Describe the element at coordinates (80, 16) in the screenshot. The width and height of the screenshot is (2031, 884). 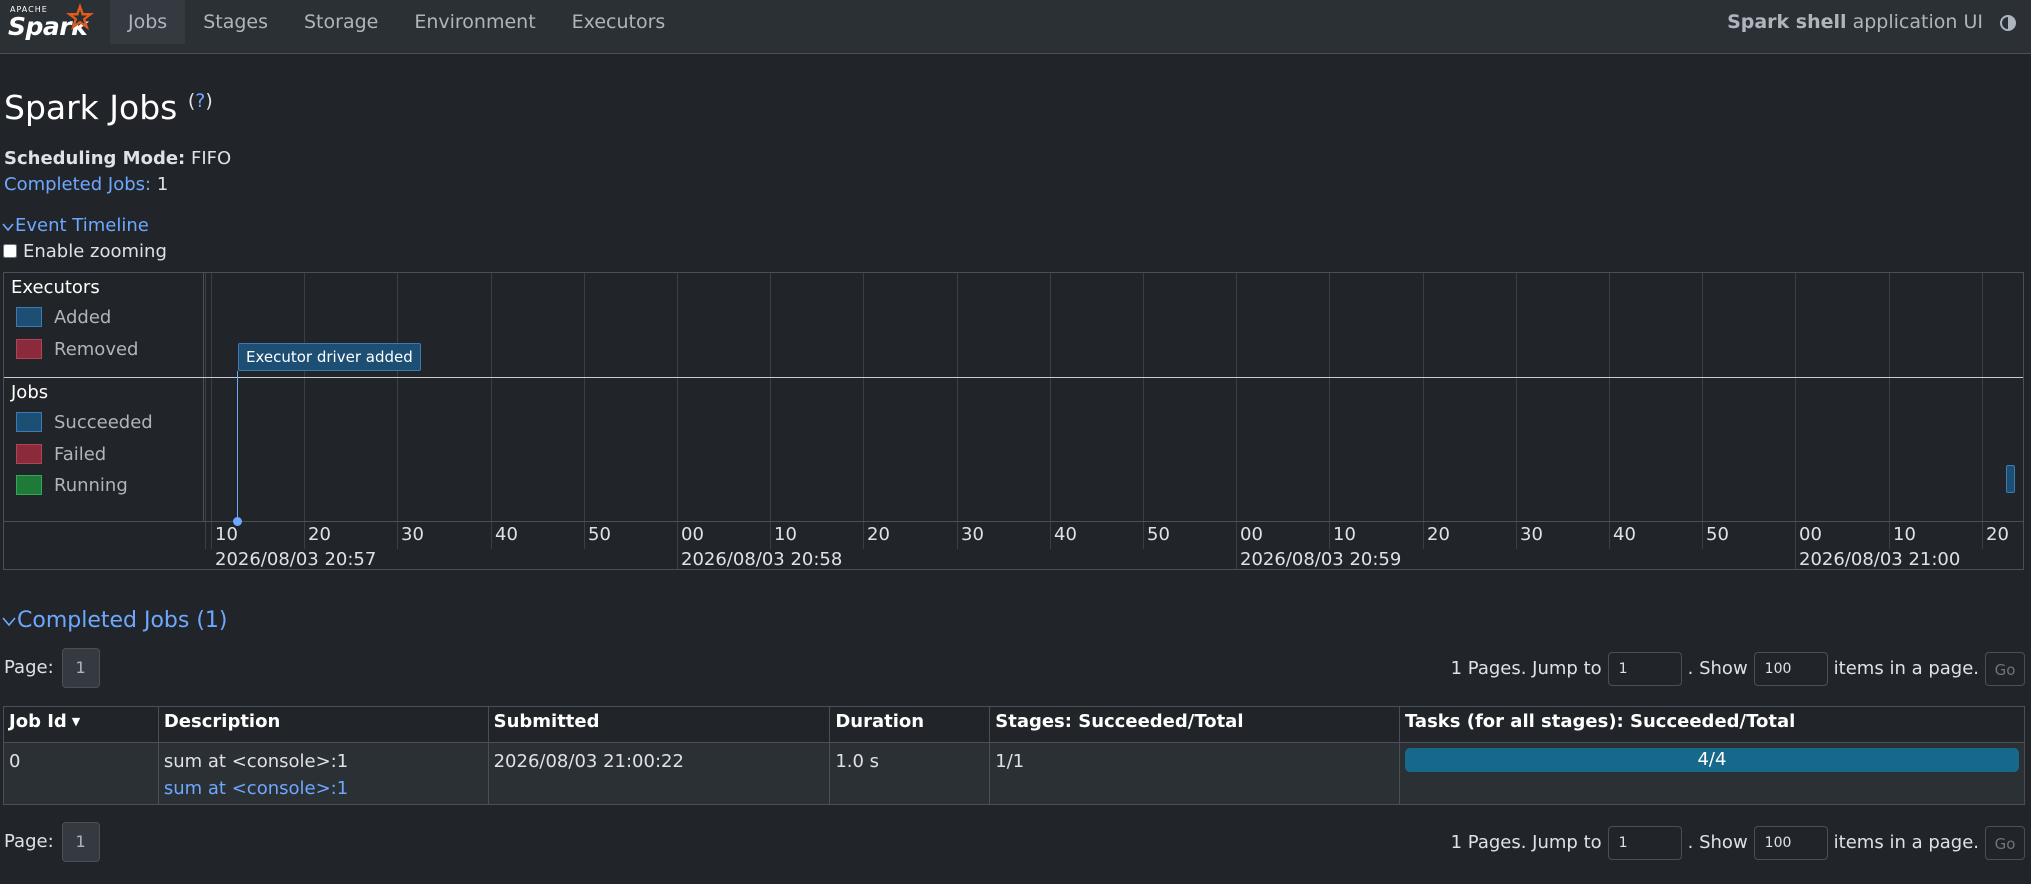
I see `spark-star-icon` at that location.